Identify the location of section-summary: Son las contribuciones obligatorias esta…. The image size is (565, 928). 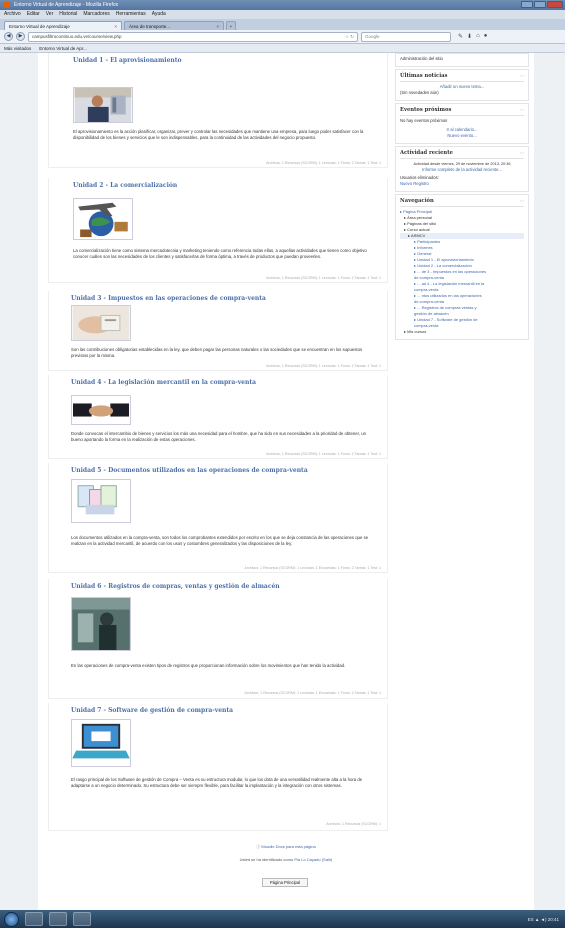
(217, 352).